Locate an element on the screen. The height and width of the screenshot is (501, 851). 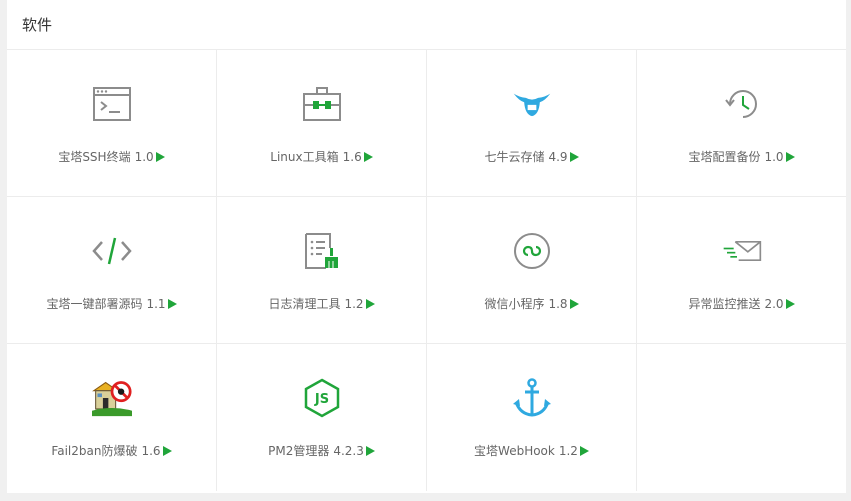
software-label: 宝塔WebHook 1.2 is located at coordinates (531, 450).